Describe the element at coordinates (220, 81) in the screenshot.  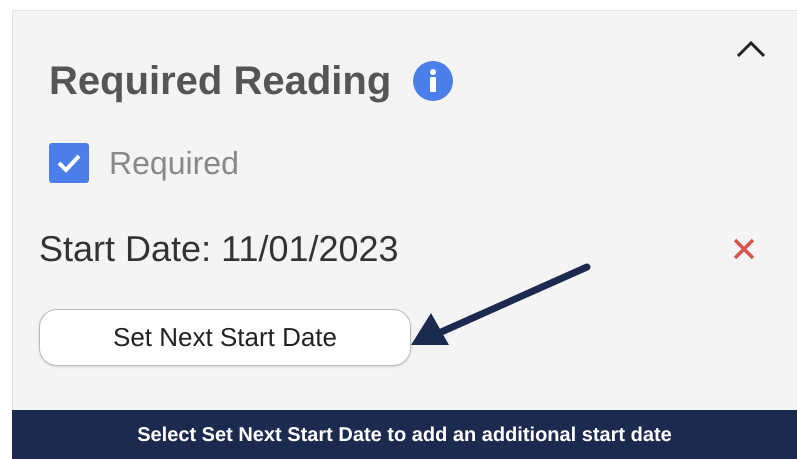
I see `panel-title: Required Reading` at that location.